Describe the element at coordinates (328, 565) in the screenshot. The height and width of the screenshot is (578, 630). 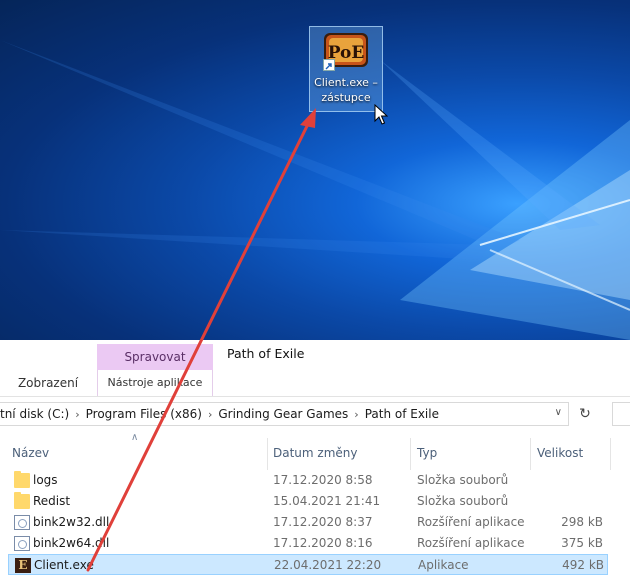
I see `file-date: 22.04.2021 22:20` at that location.